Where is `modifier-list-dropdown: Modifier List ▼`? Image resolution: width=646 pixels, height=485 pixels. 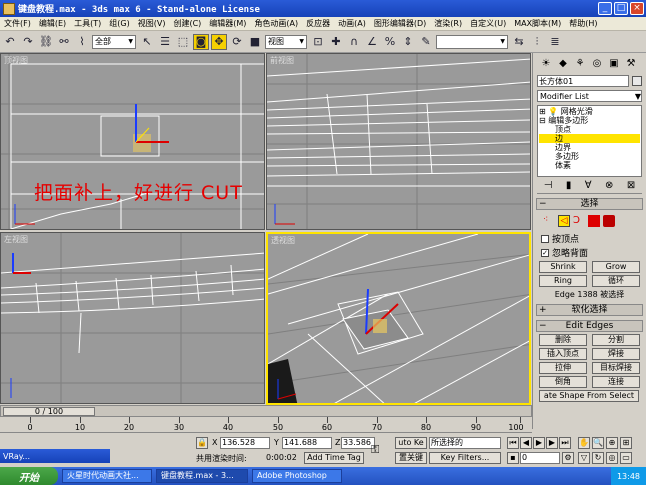 modifier-list-dropdown: Modifier List ▼ is located at coordinates (589, 96).